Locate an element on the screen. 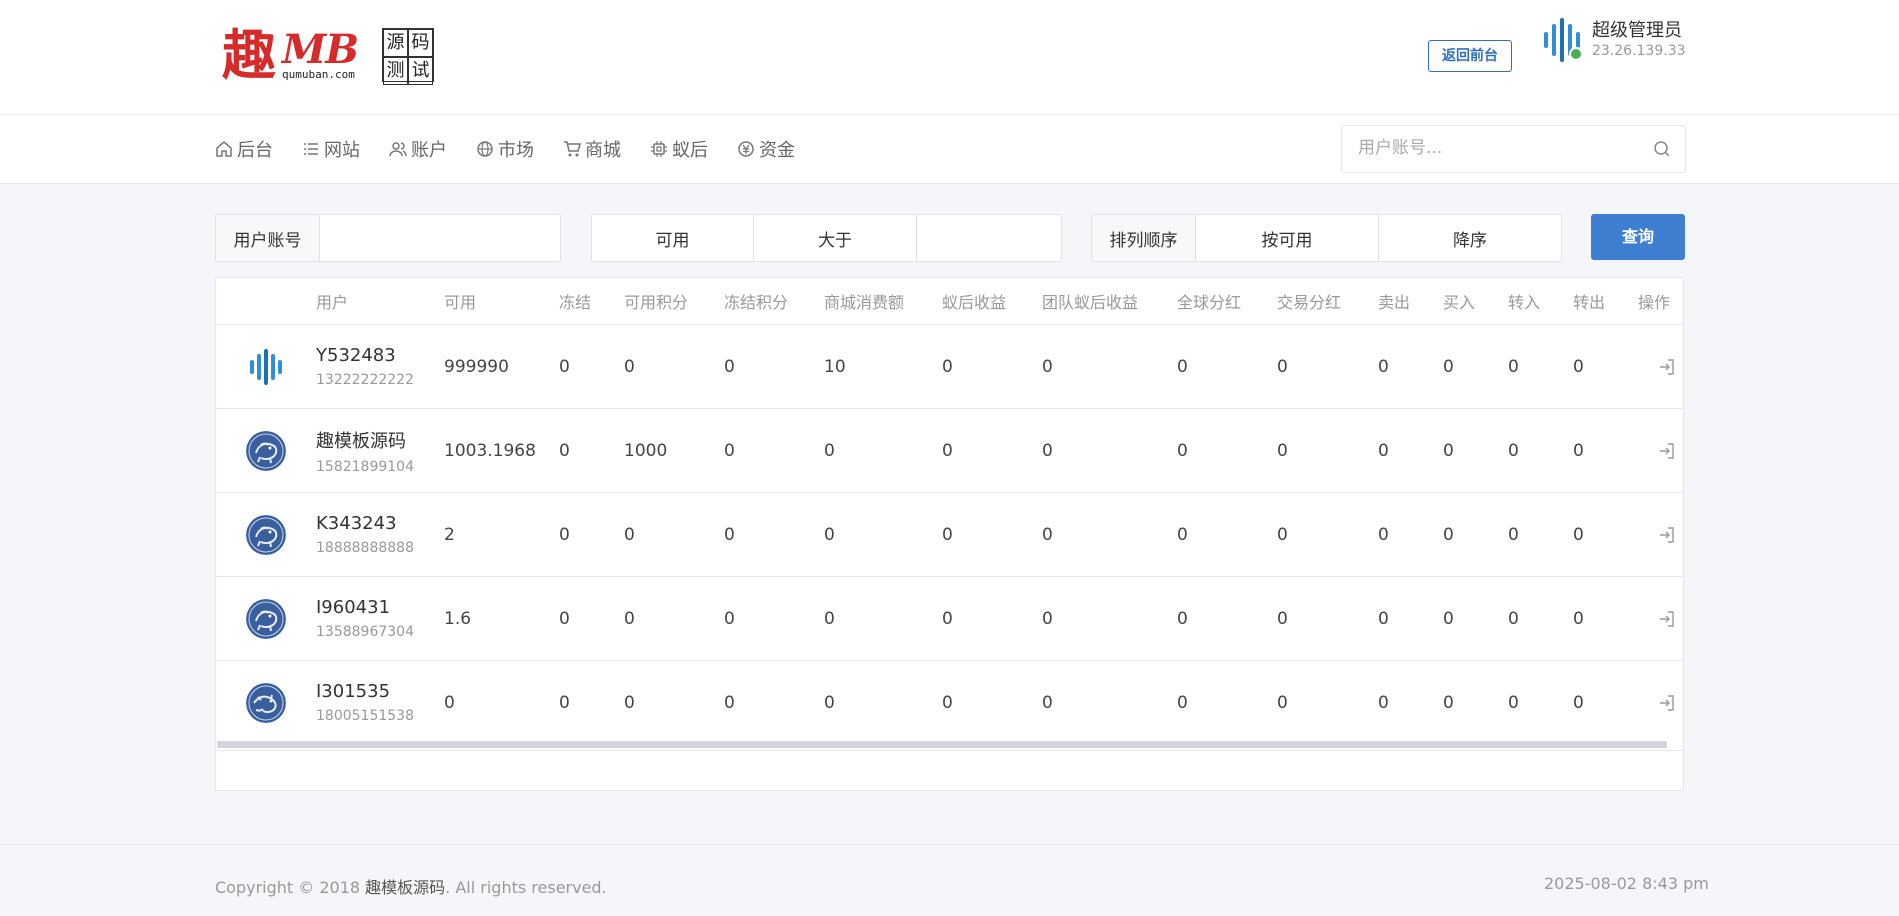 This screenshot has height=916, width=1899. logo-box-char: 码 is located at coordinates (420, 43).